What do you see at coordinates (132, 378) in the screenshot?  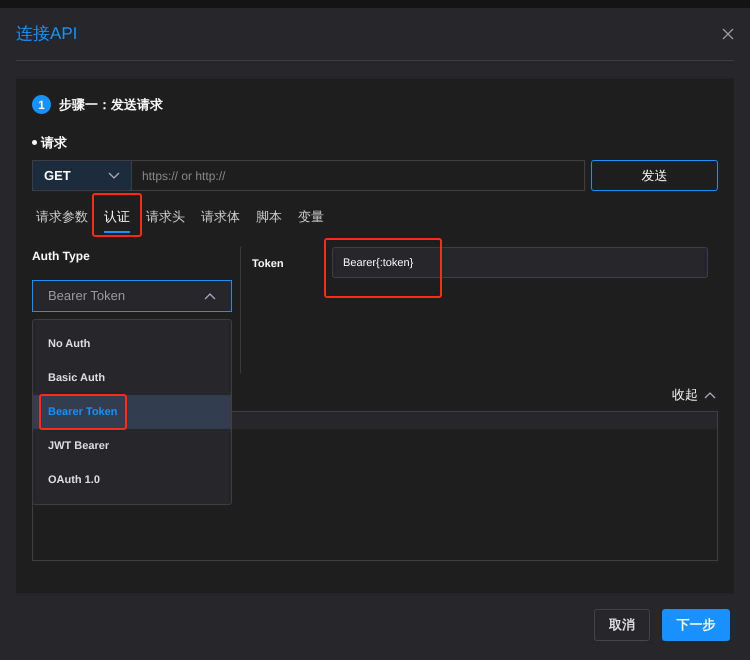 I see `dropdown-option: Basic Auth` at bounding box center [132, 378].